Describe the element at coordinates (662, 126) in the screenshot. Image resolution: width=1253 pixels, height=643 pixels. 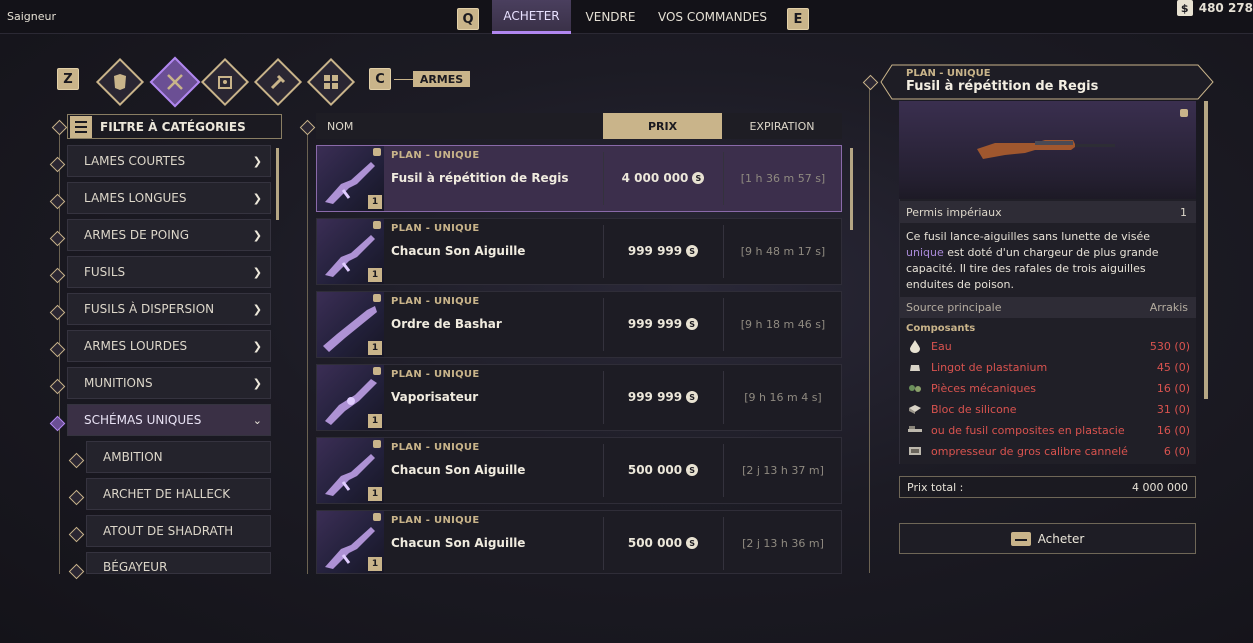
I see `column-header-price: PRIX` at that location.